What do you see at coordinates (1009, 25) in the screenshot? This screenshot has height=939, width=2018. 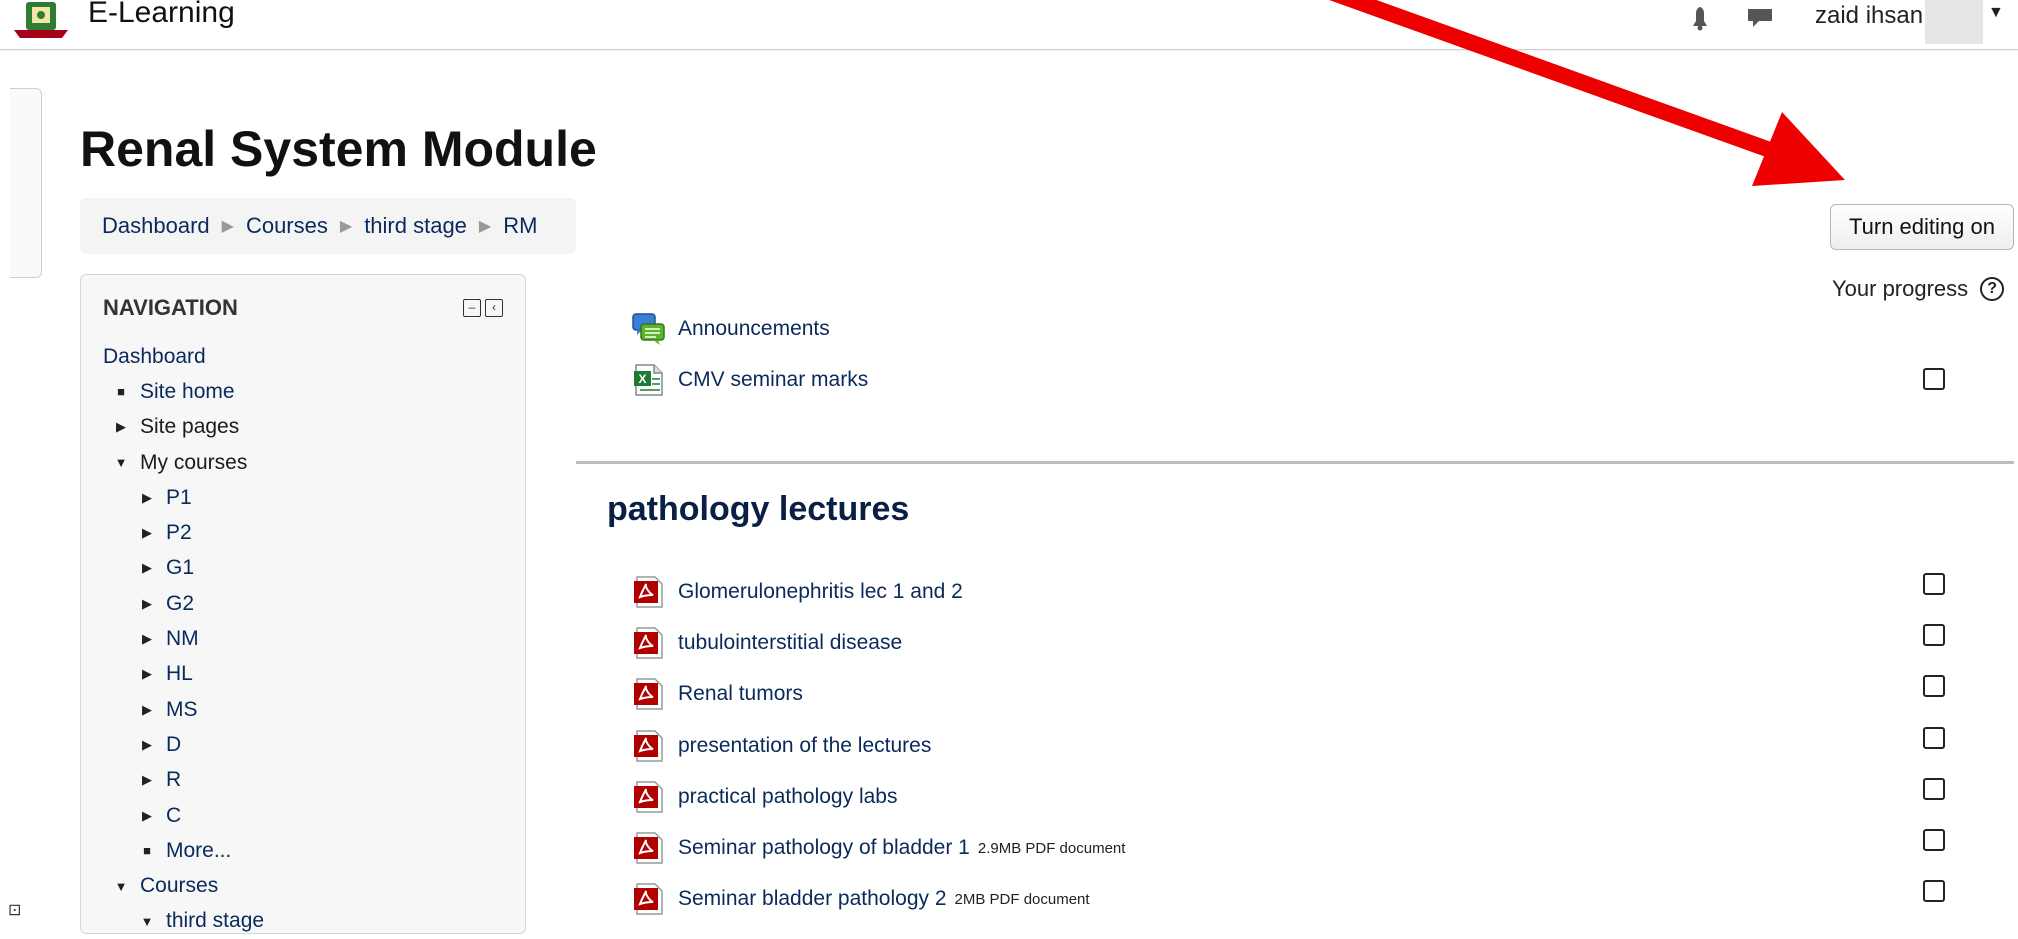 I see `top-navbar: E-Learning zaid ihsan ▼` at bounding box center [1009, 25].